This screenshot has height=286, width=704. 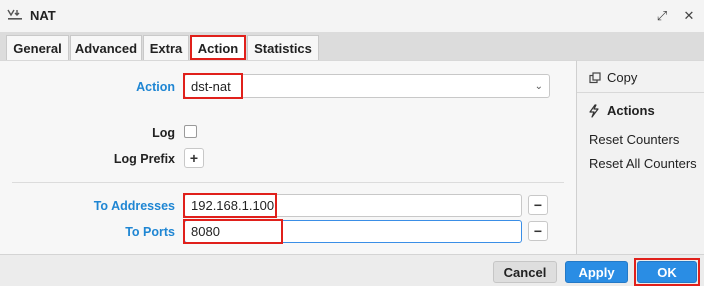 What do you see at coordinates (538, 231) in the screenshot?
I see `remove-port-button: −` at bounding box center [538, 231].